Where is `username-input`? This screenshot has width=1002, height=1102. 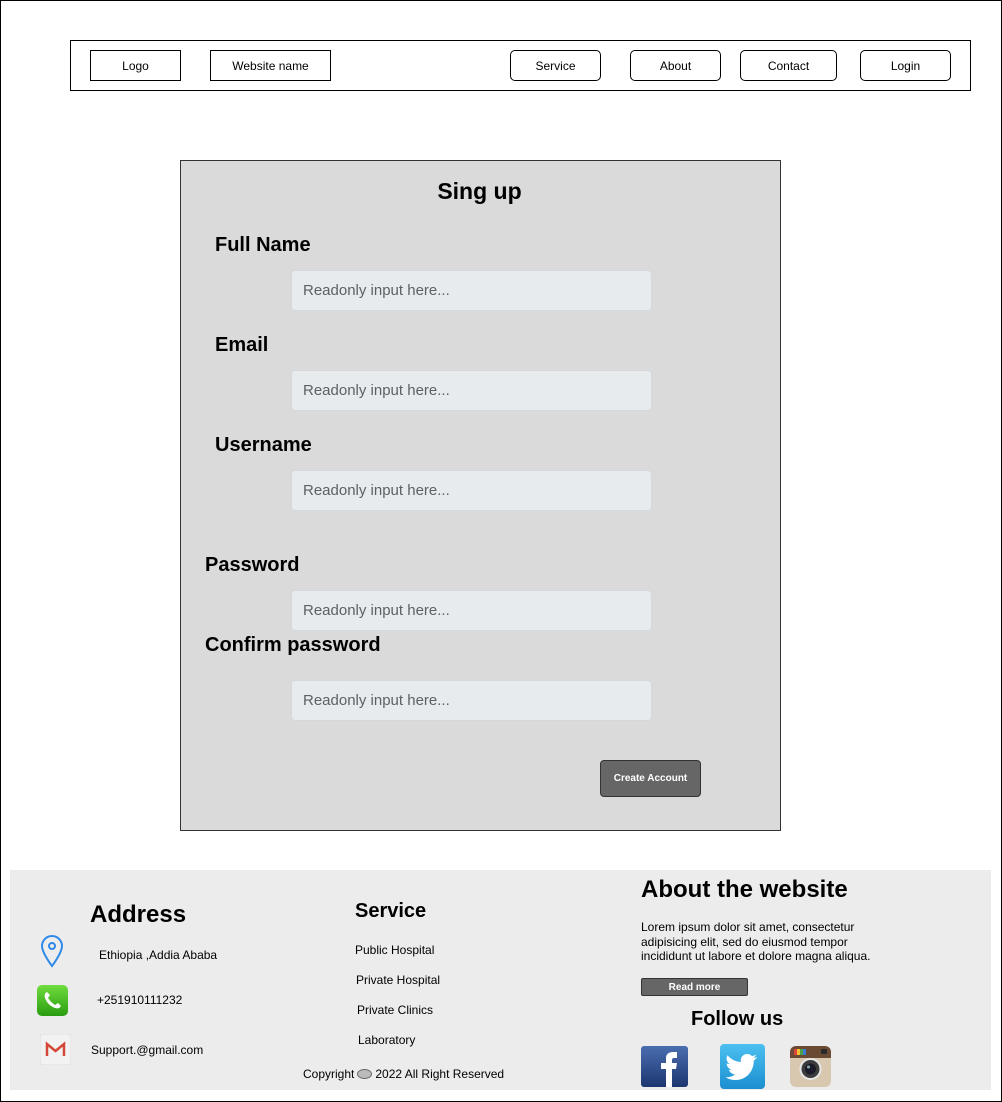 username-input is located at coordinates (471, 490).